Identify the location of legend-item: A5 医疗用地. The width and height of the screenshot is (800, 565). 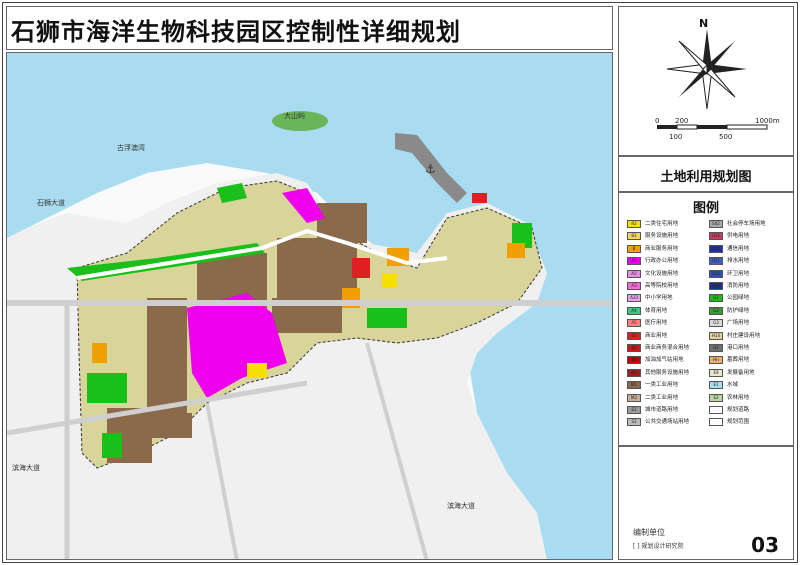
(667, 323).